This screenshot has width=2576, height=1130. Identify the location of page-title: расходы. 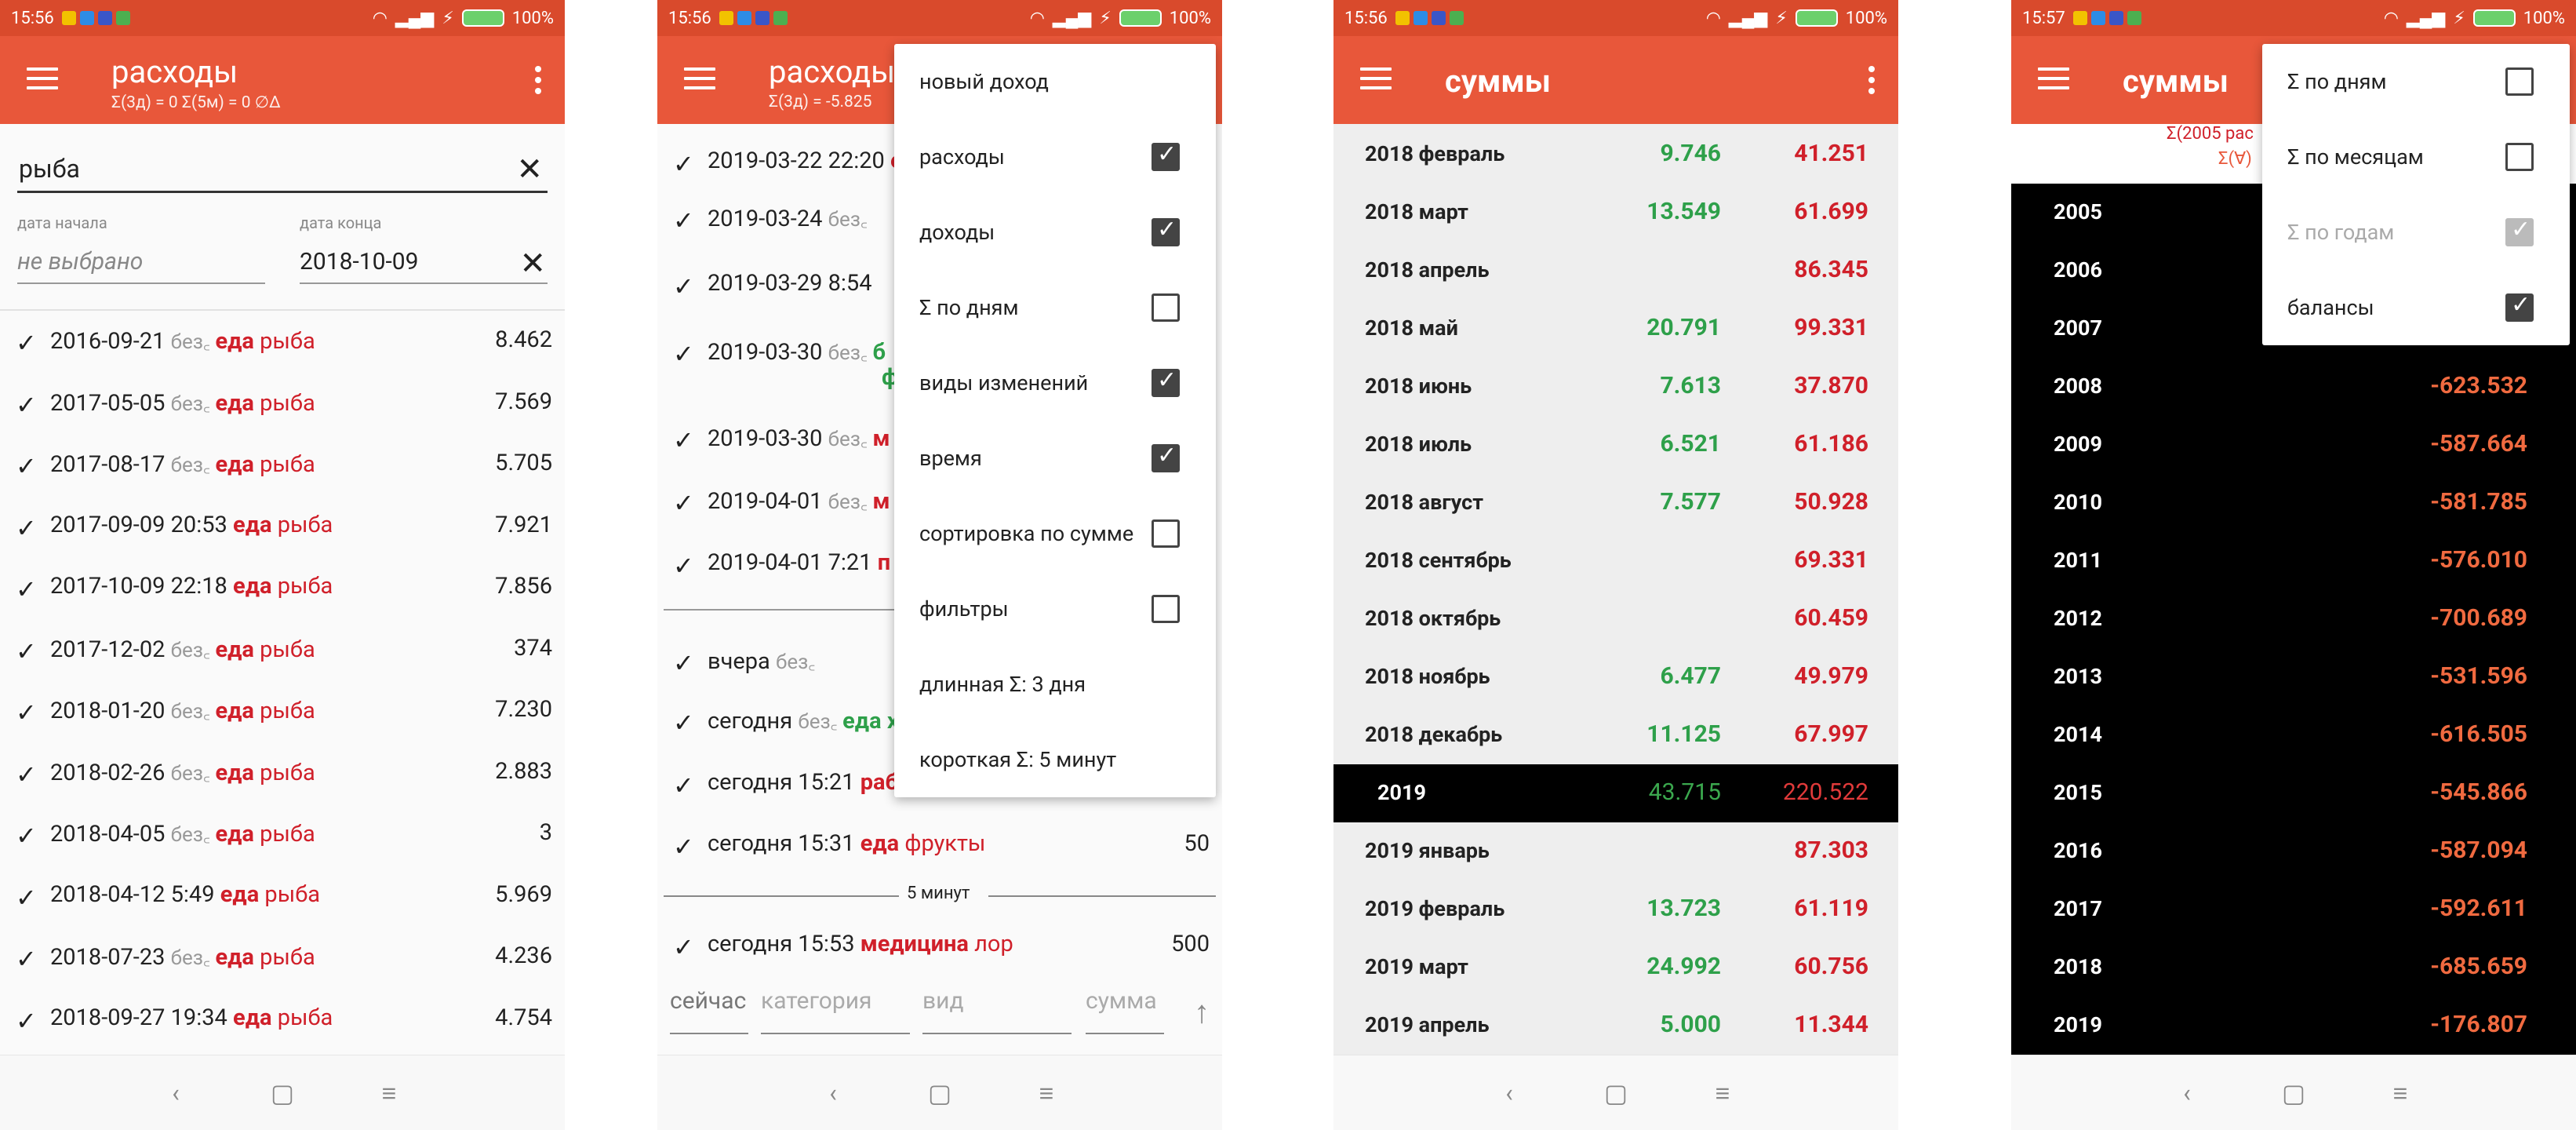
(174, 71).